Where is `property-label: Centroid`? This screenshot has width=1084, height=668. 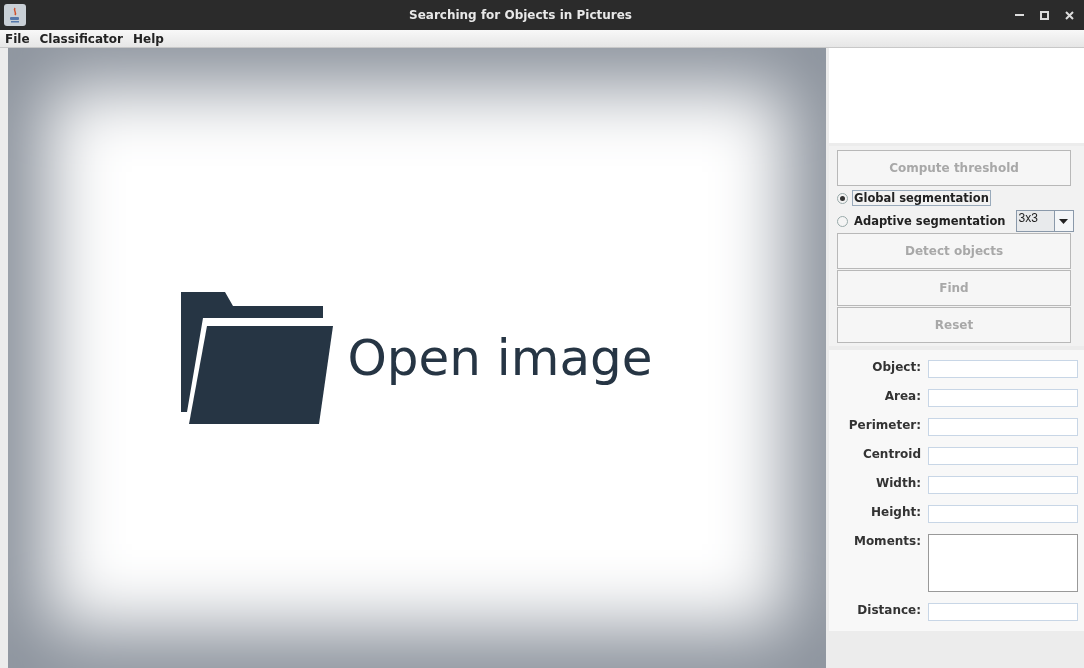 property-label: Centroid is located at coordinates (891, 455).